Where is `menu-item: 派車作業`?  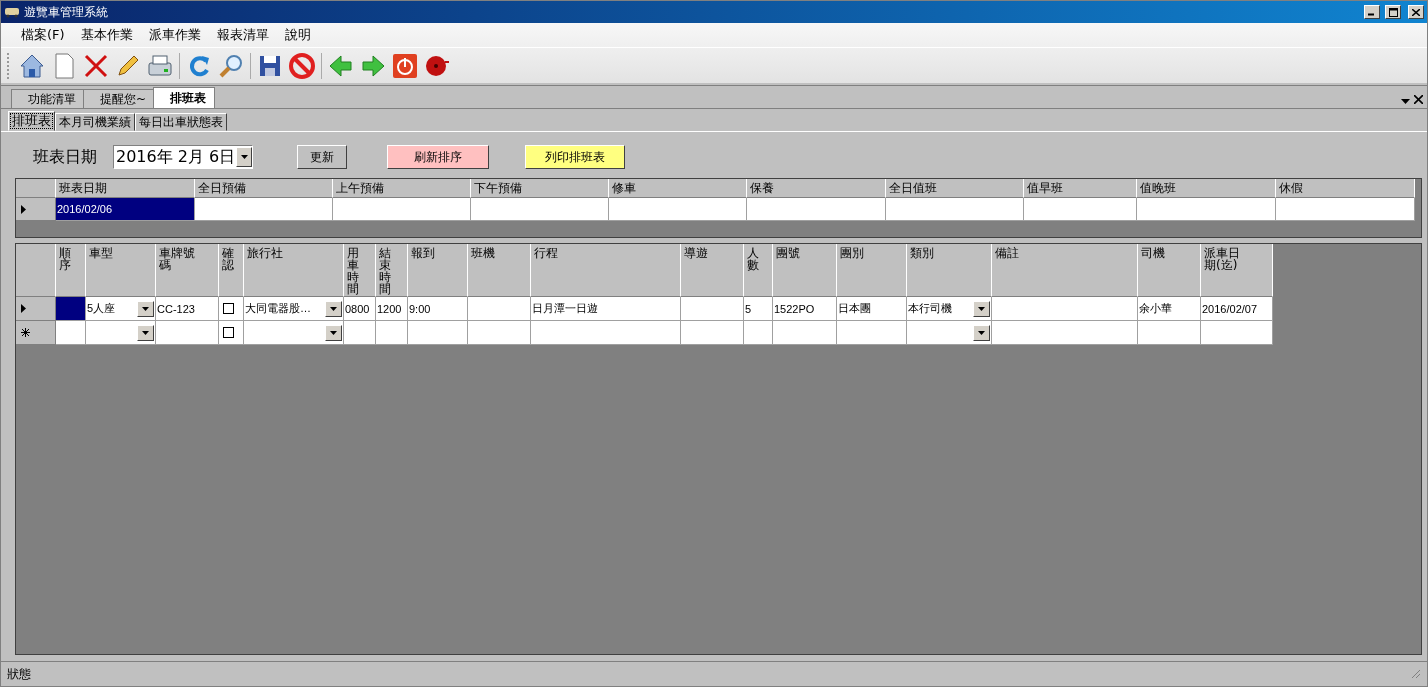 menu-item: 派車作業 is located at coordinates (174, 35).